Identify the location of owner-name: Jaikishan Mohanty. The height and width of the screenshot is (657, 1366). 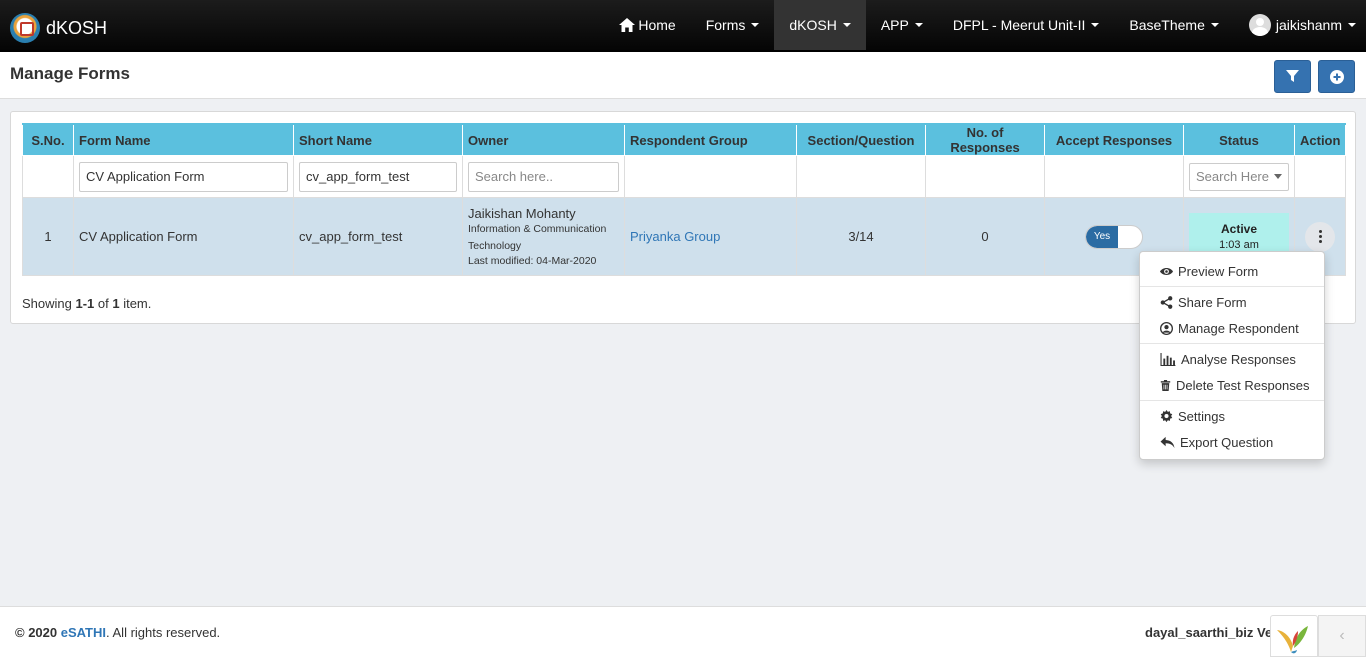
(522, 213).